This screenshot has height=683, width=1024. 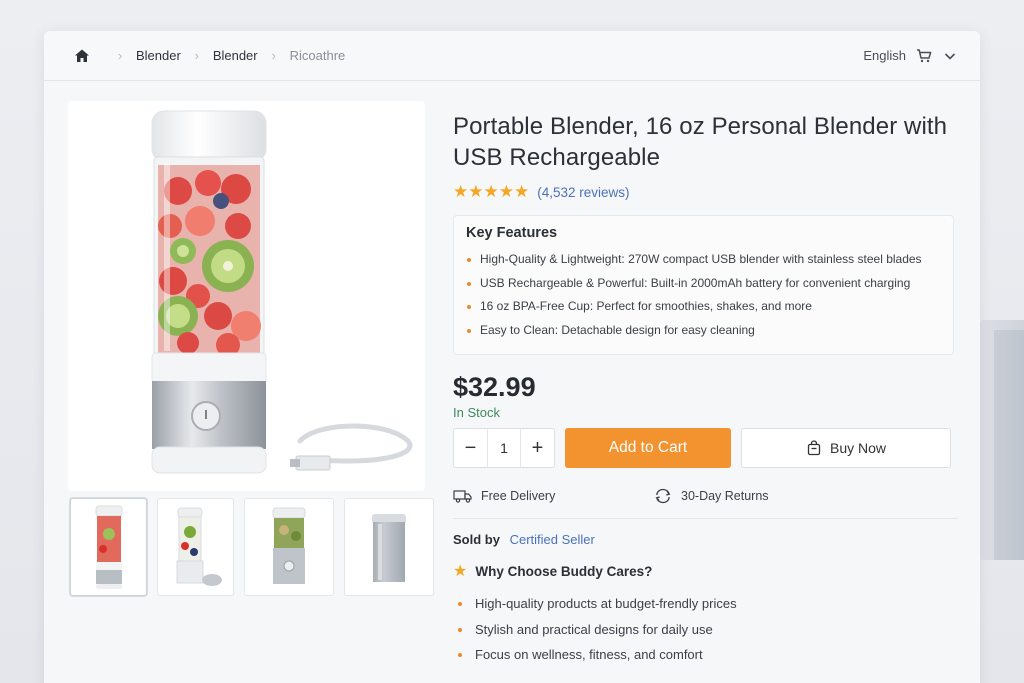 What do you see at coordinates (814, 448) in the screenshot?
I see `shopping-bag-icon` at bounding box center [814, 448].